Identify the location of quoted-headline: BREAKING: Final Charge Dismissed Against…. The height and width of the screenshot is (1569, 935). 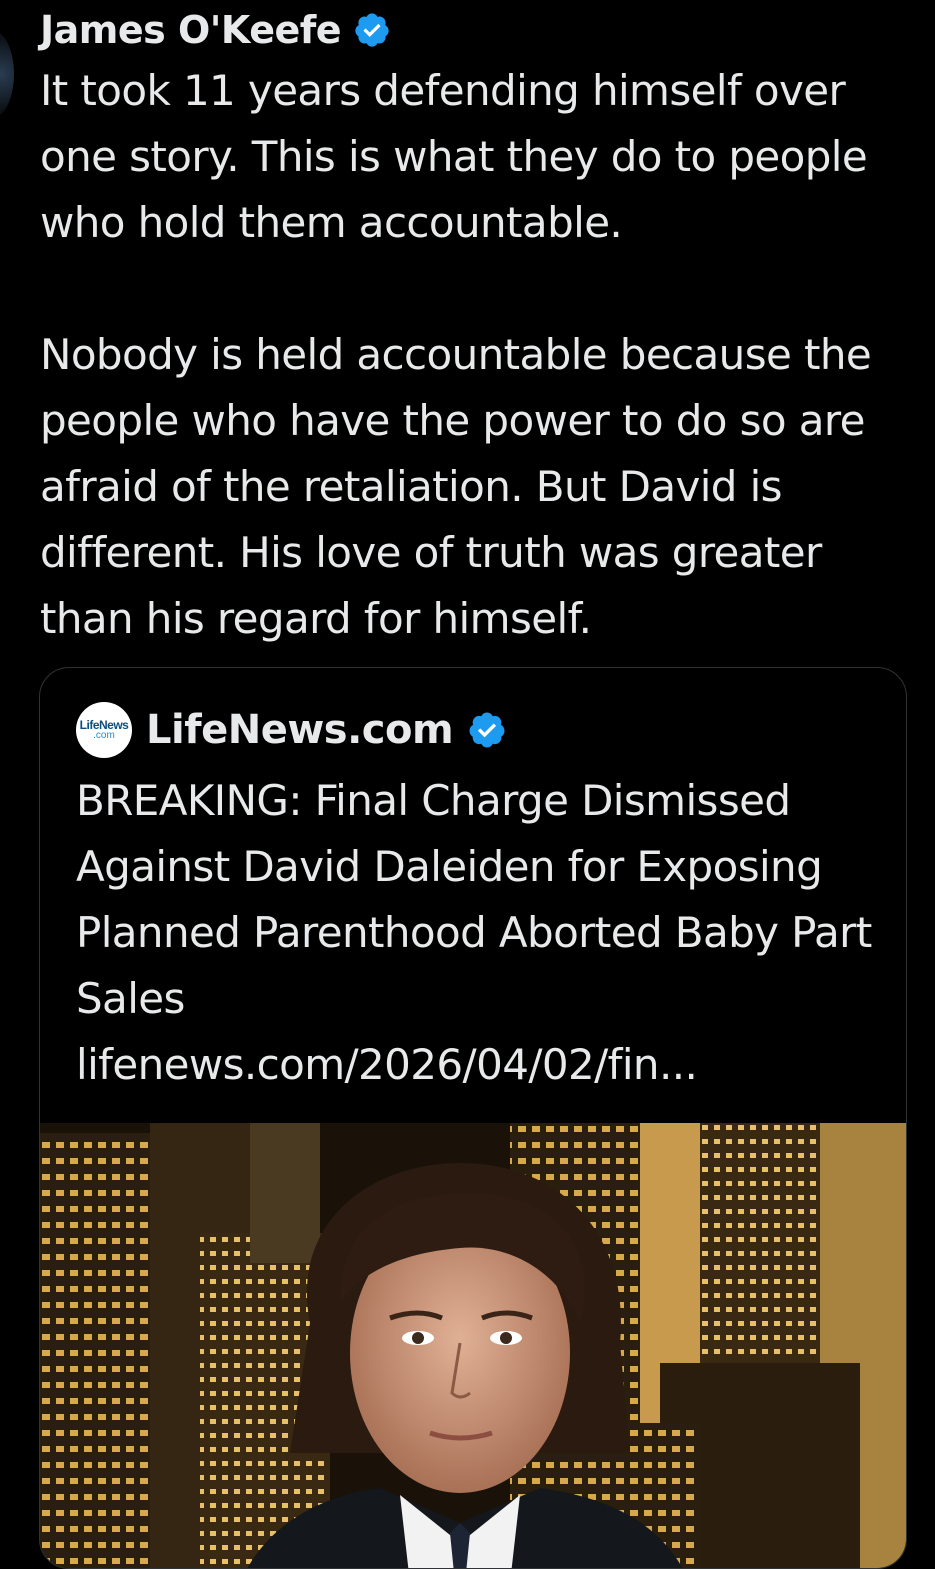
(474, 899).